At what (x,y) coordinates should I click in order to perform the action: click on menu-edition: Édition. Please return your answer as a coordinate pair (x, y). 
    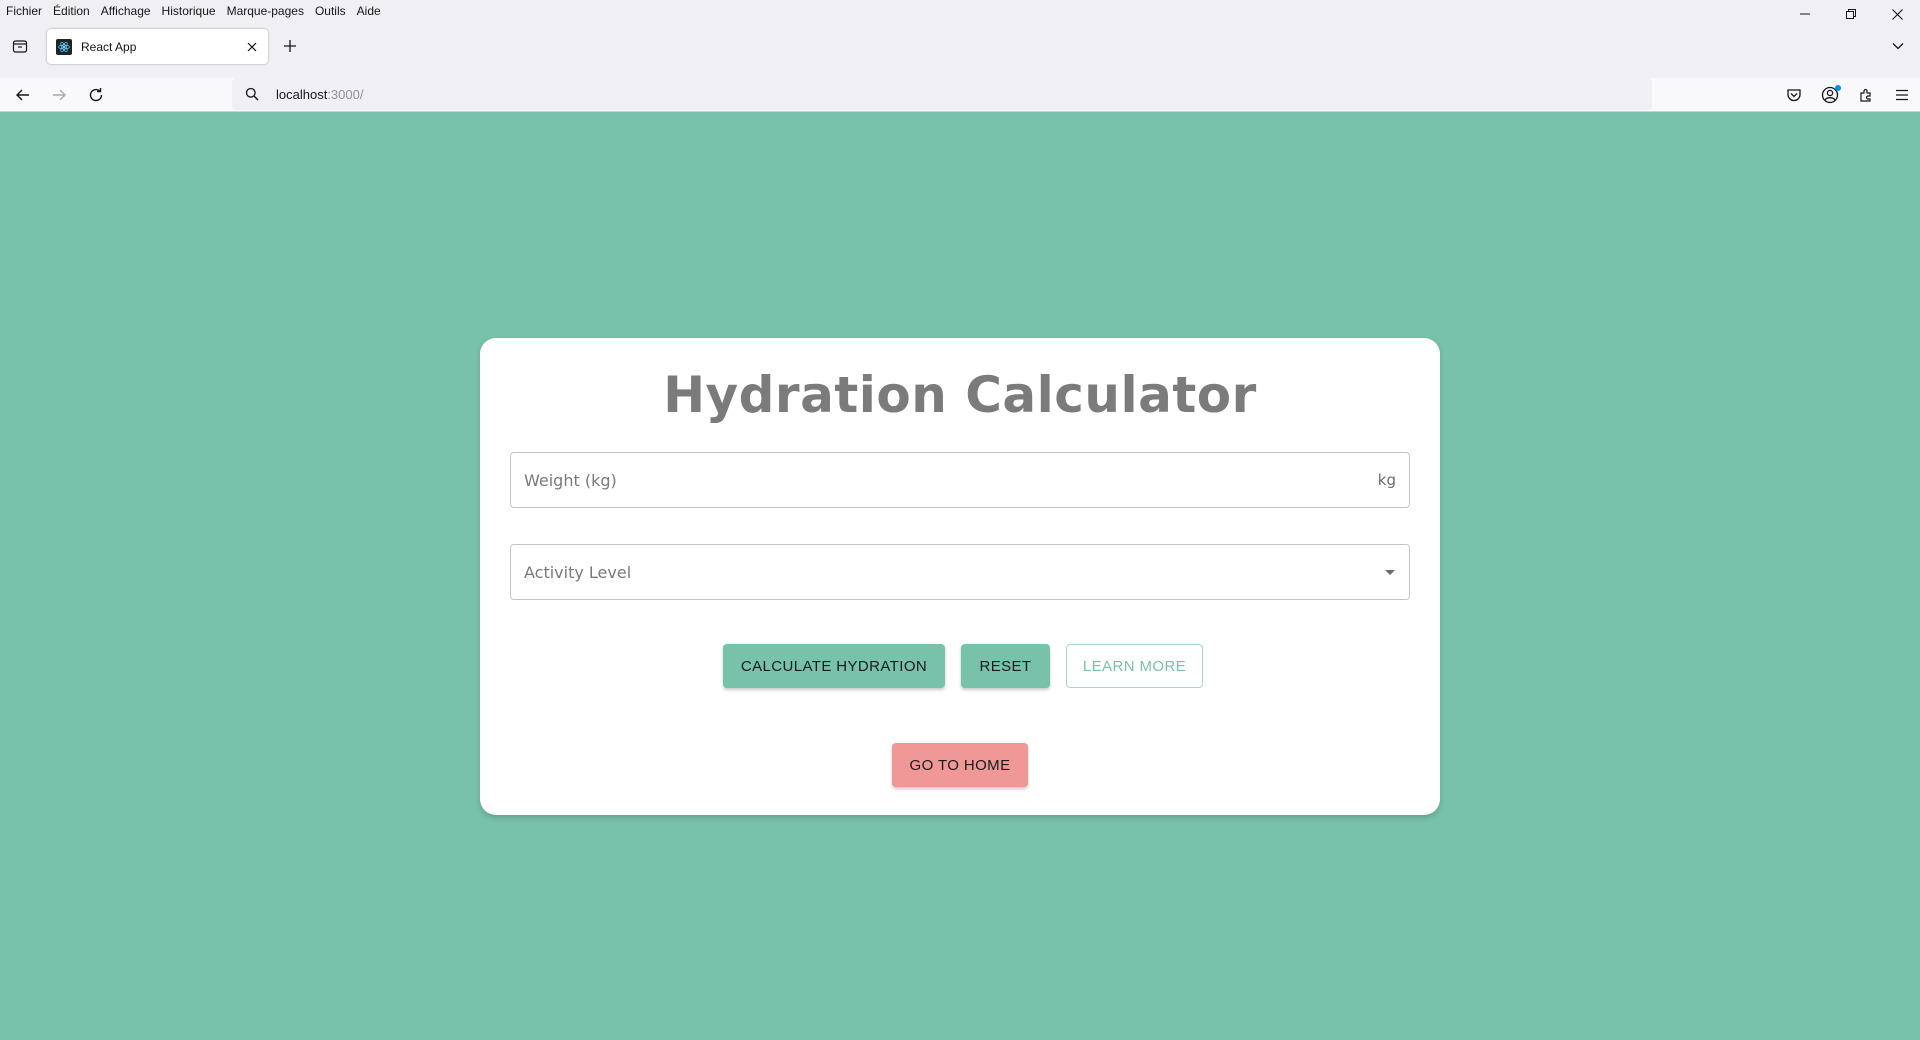
    Looking at the image, I should click on (71, 11).